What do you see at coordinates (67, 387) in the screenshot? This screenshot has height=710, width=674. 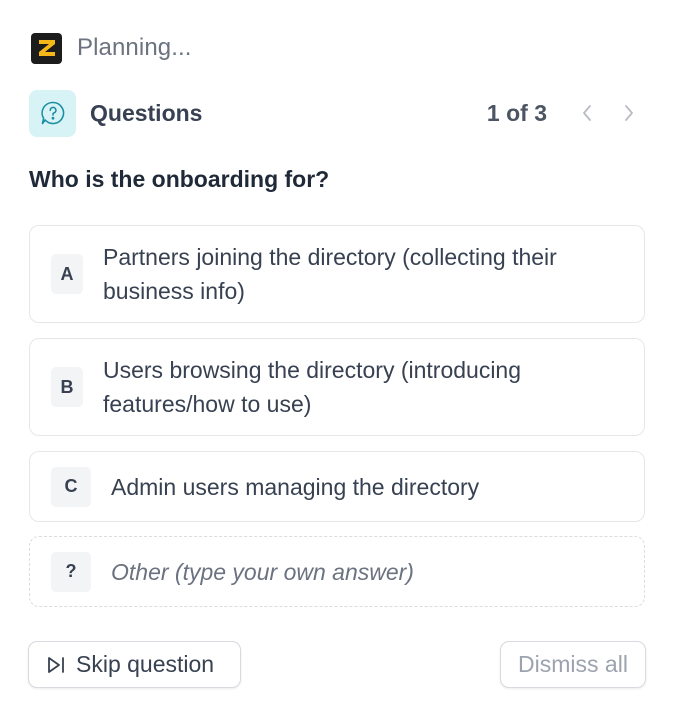 I see `option-key: B` at bounding box center [67, 387].